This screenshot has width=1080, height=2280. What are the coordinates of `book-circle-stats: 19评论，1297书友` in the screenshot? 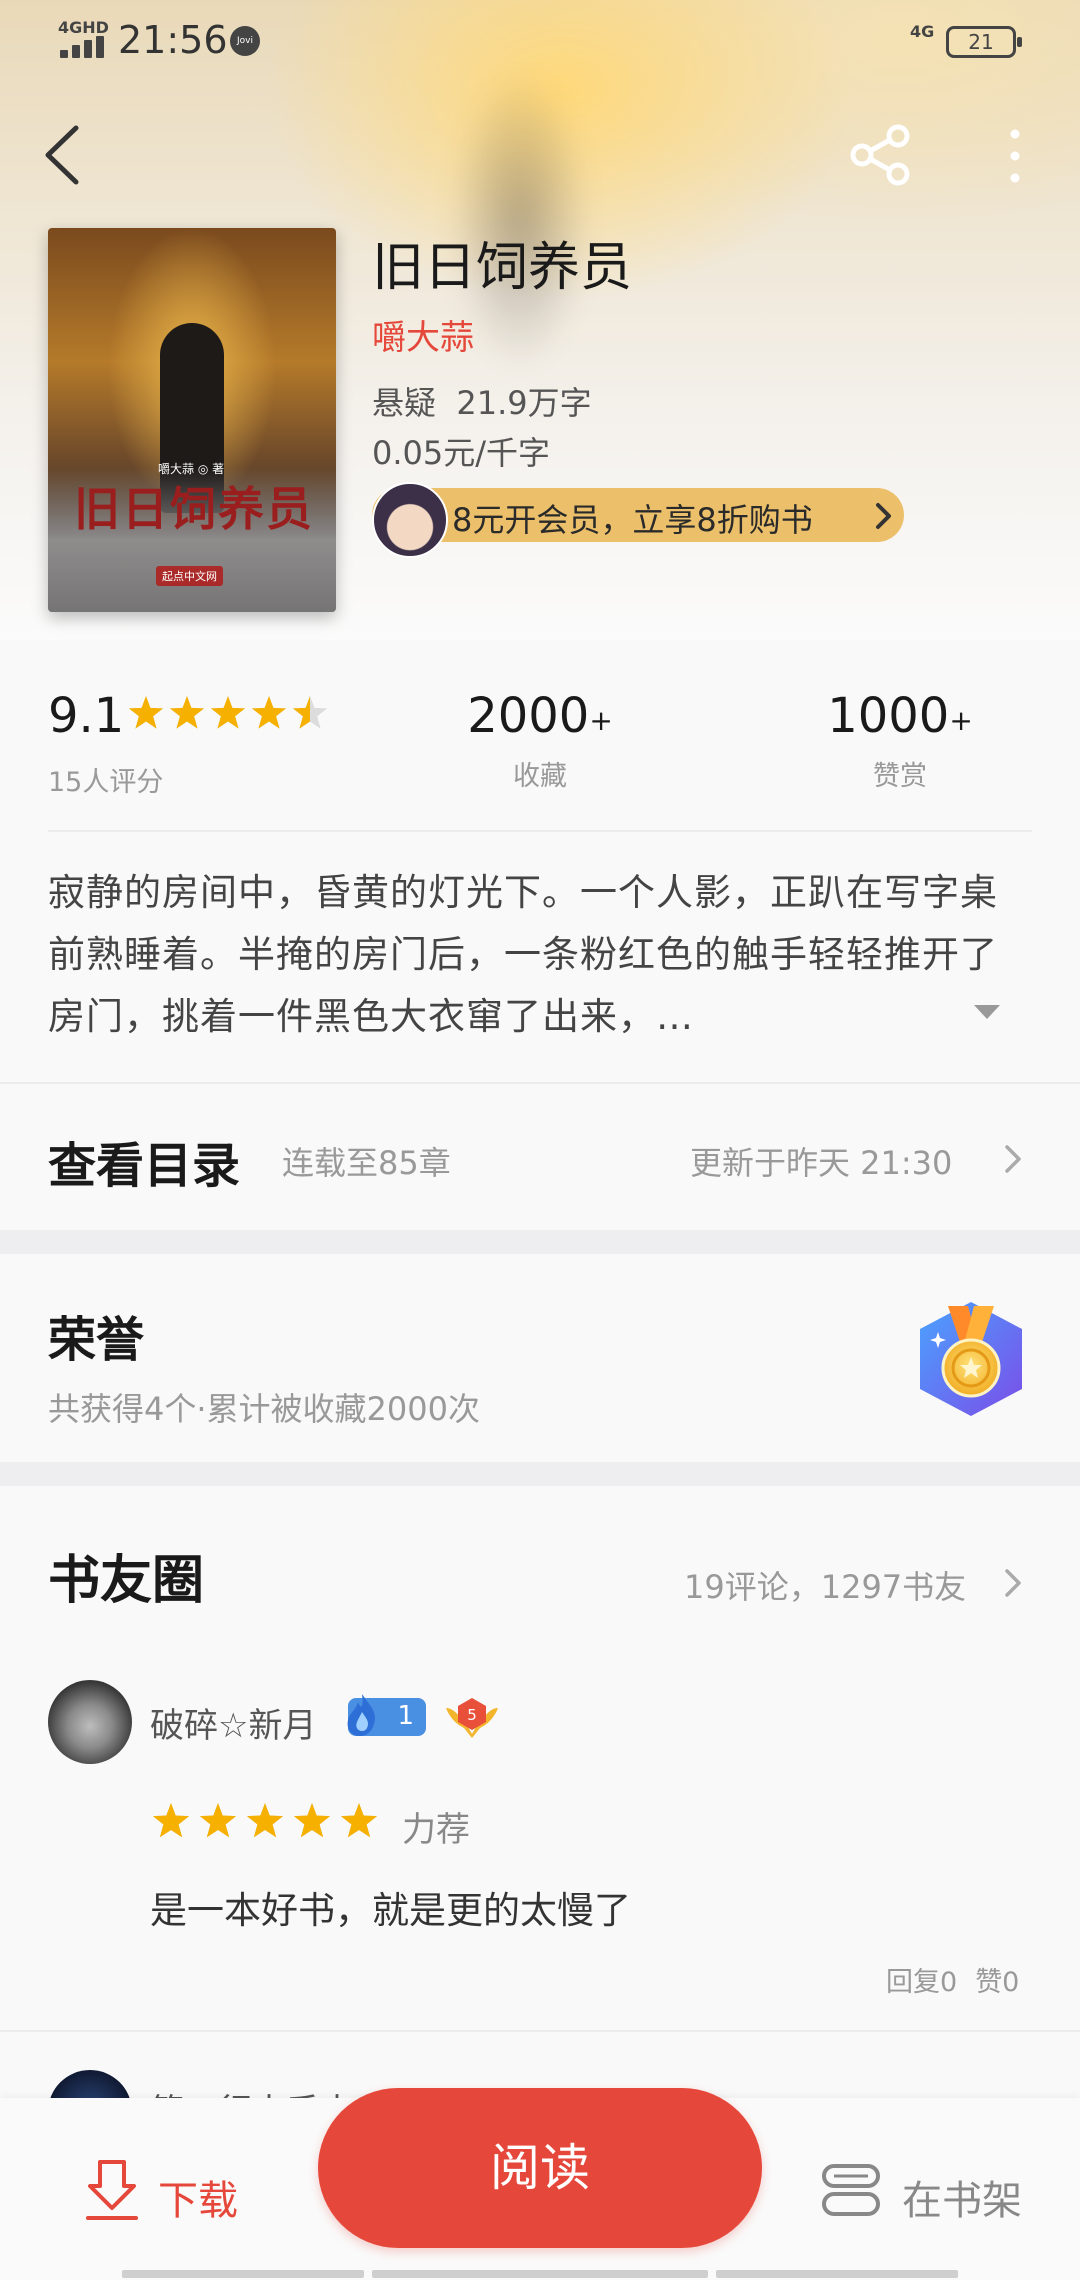 It's located at (825, 1585).